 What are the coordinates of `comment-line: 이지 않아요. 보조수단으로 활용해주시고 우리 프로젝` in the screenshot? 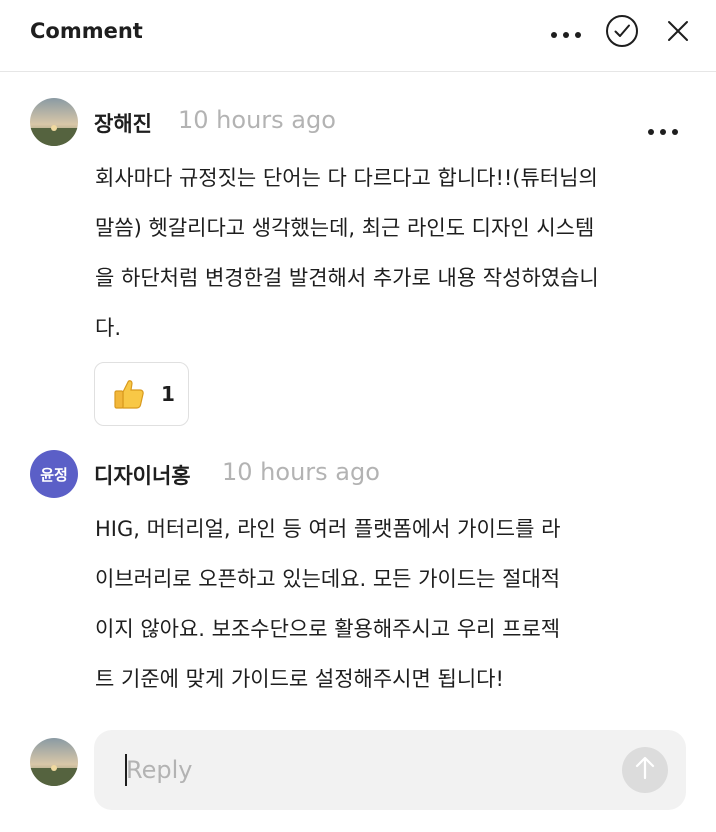 It's located at (328, 629).